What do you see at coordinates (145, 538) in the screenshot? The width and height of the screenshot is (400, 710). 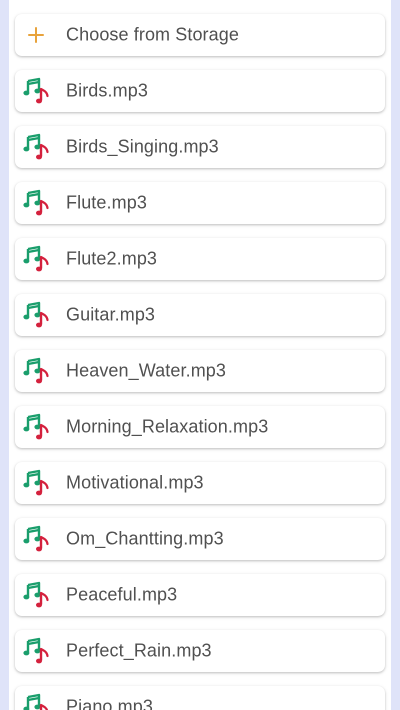 I see `sound-file-name: Om_Chantting.mp3` at bounding box center [145, 538].